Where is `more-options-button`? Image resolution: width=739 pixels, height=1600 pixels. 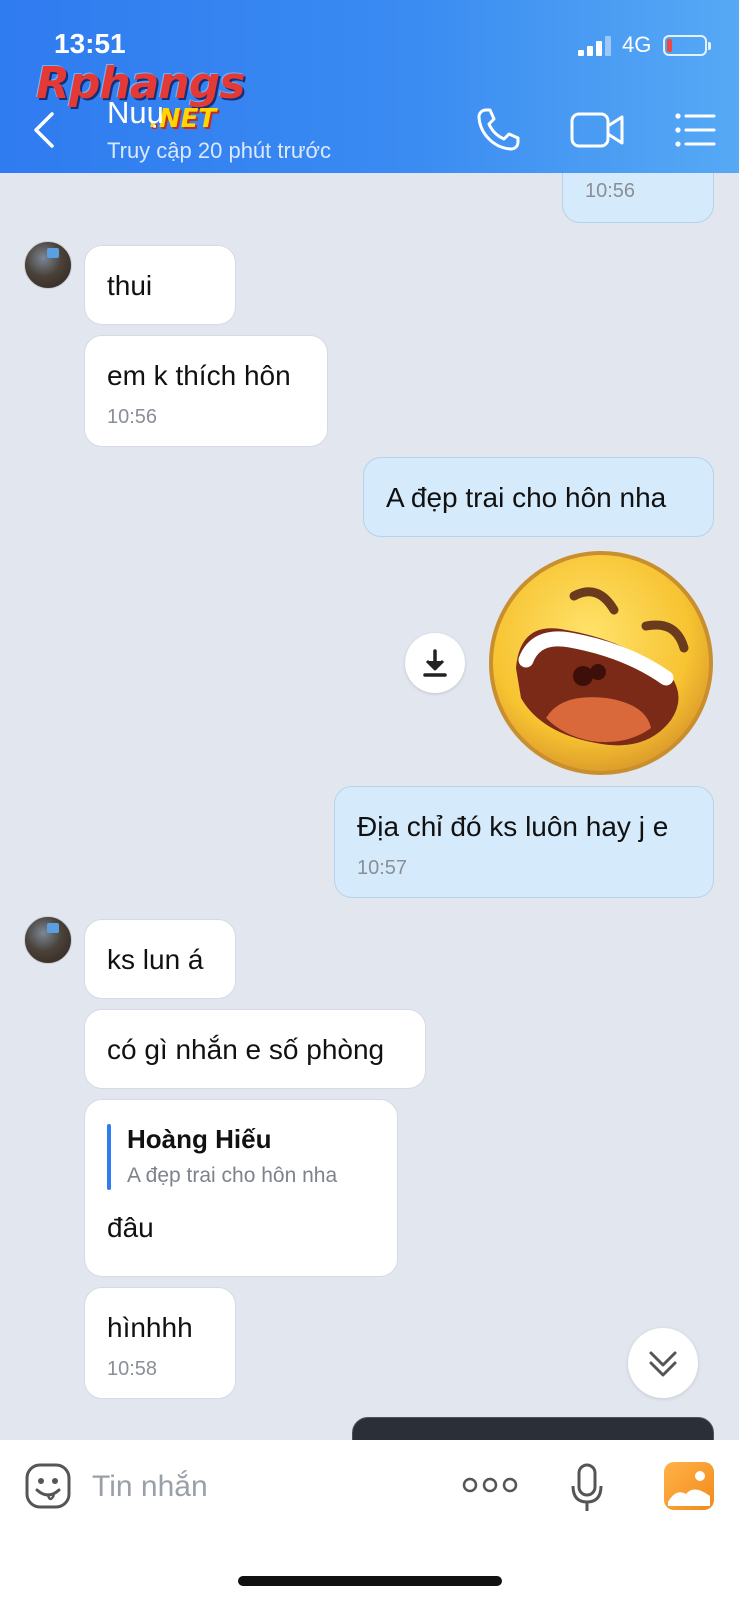
more-options-button is located at coordinates (490, 1485).